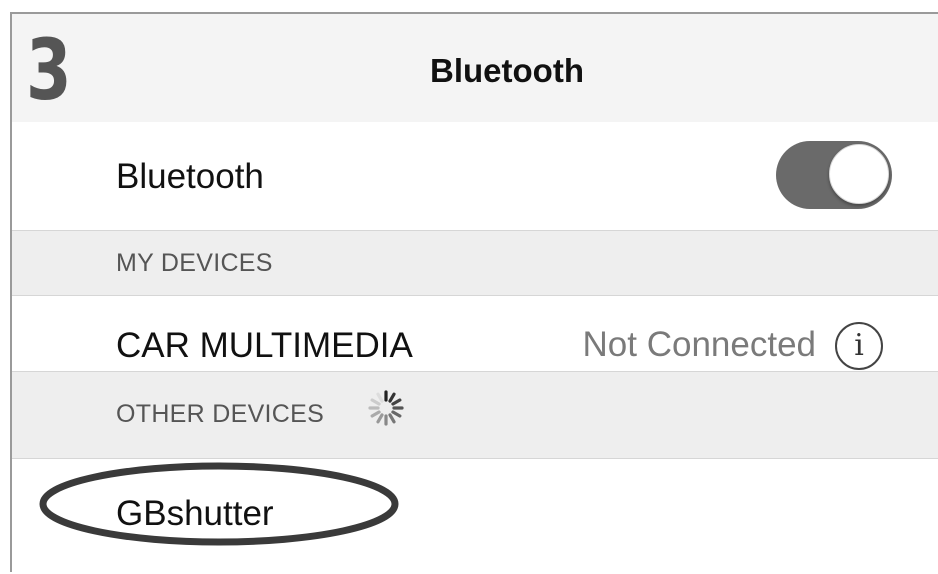 This screenshot has width=938, height=574. I want to click on device-status: Not Connected, so click(699, 344).